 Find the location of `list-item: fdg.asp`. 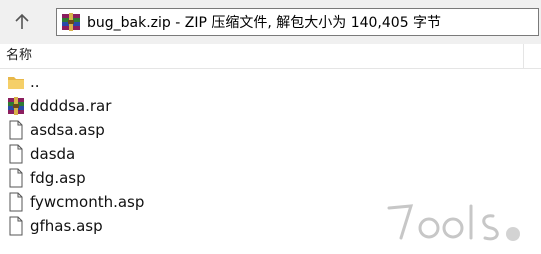

list-item: fdg.asp is located at coordinates (260, 178).